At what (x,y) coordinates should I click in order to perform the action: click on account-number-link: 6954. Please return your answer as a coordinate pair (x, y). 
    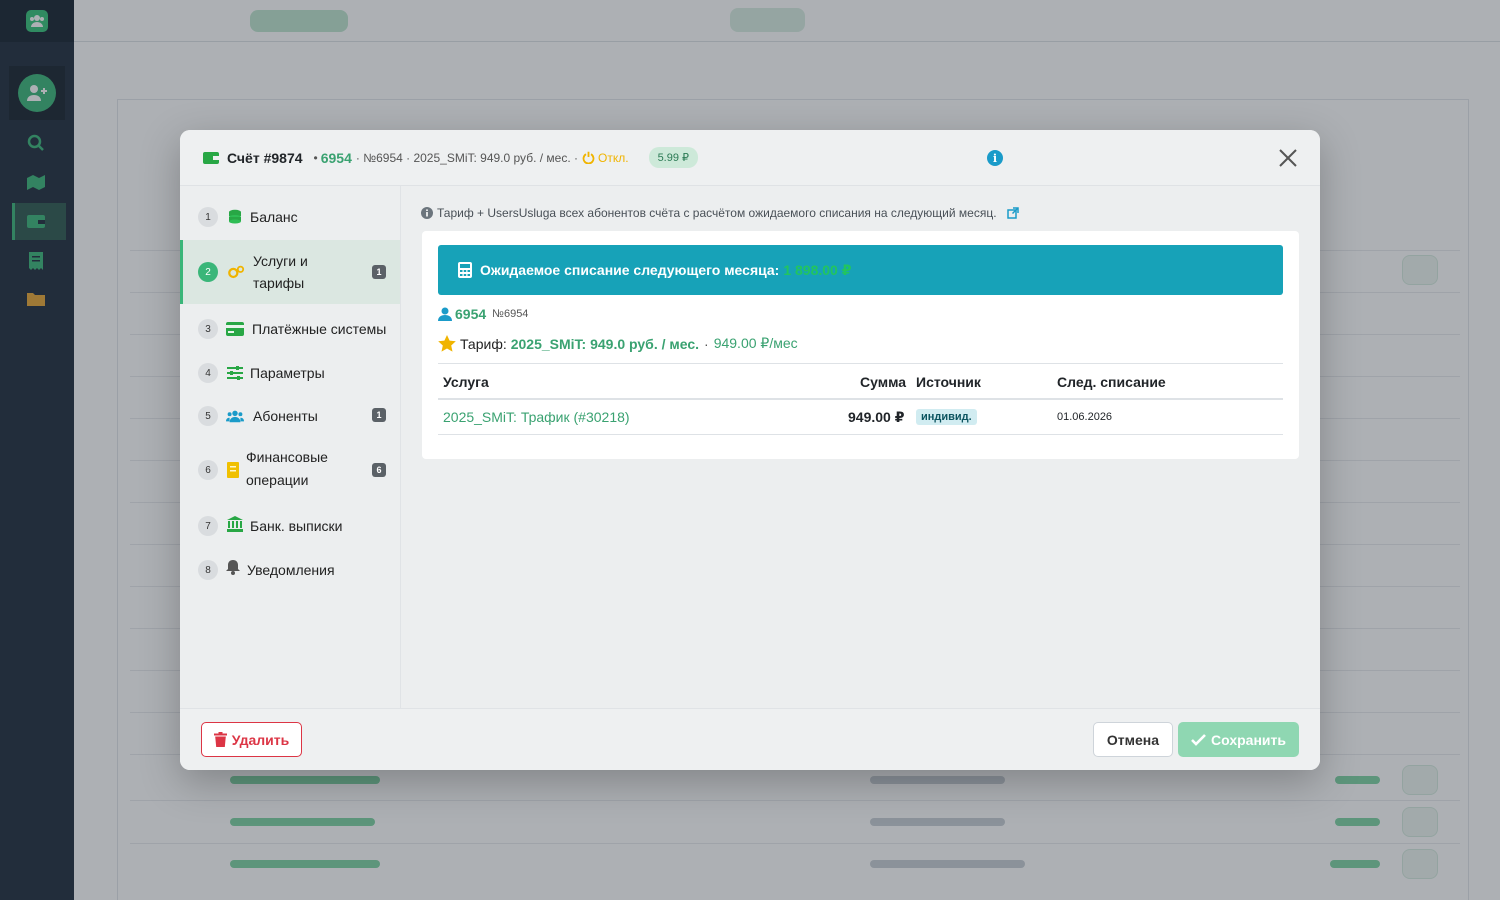
    Looking at the image, I should click on (336, 158).